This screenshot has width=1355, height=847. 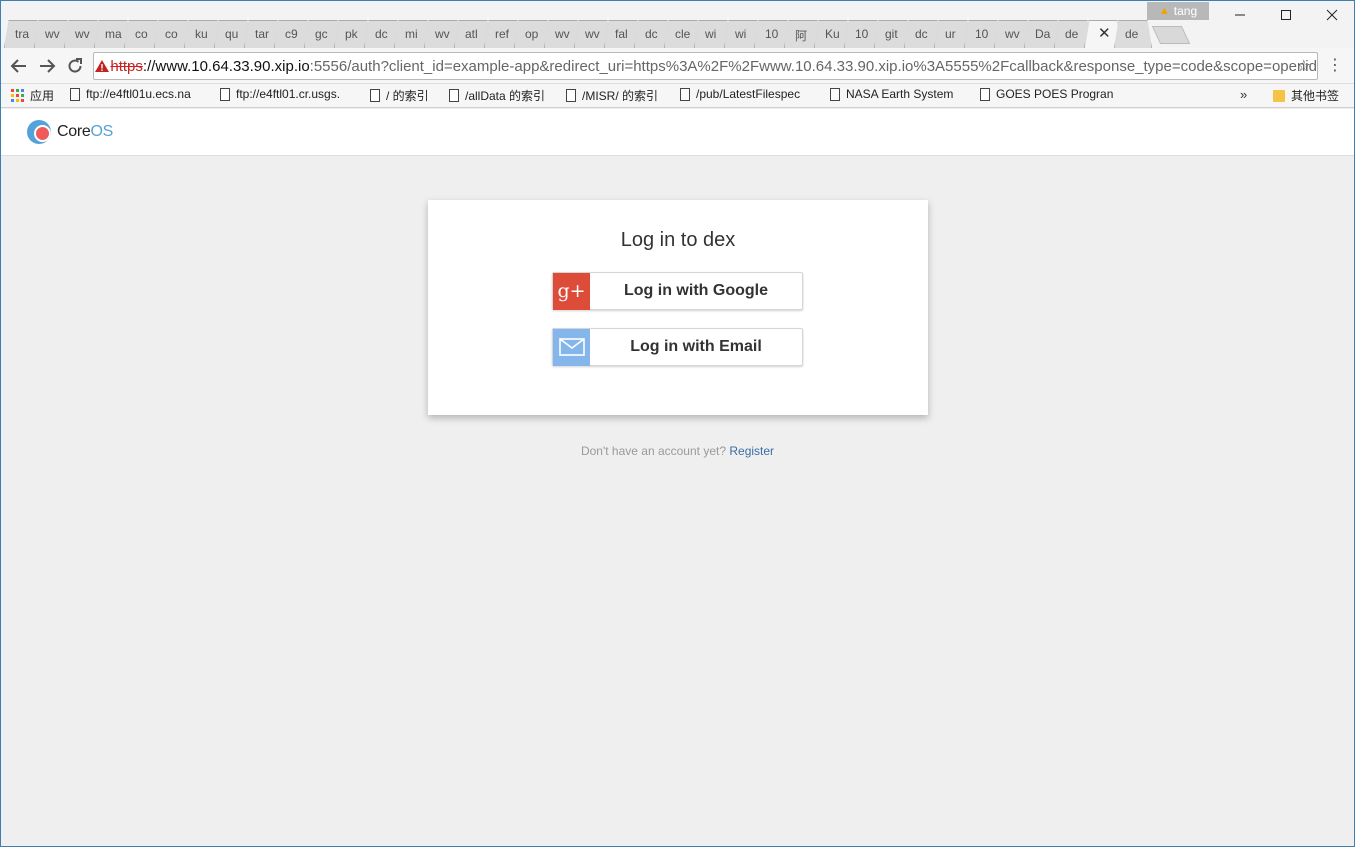 What do you see at coordinates (1043, 34) in the screenshot?
I see `browser-tab: Da` at bounding box center [1043, 34].